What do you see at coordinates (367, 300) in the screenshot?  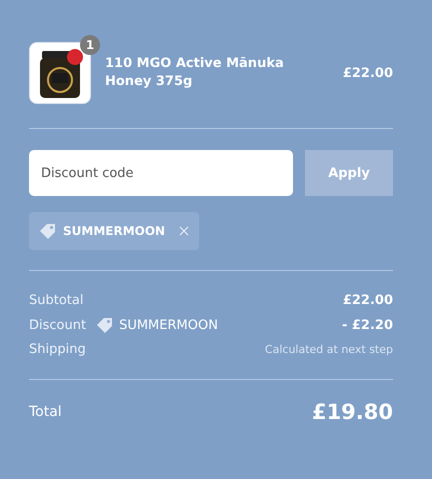 I see `summary-value: £22.00` at bounding box center [367, 300].